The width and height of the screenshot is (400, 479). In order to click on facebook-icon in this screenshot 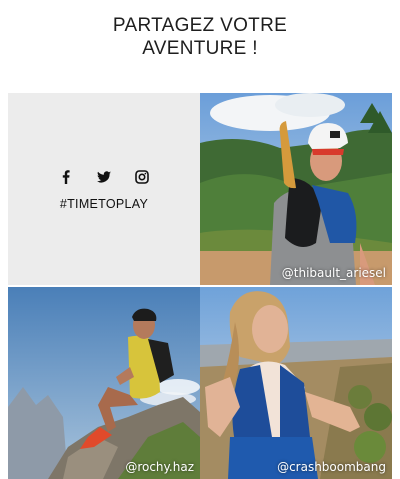, I will do `click(66, 177)`.